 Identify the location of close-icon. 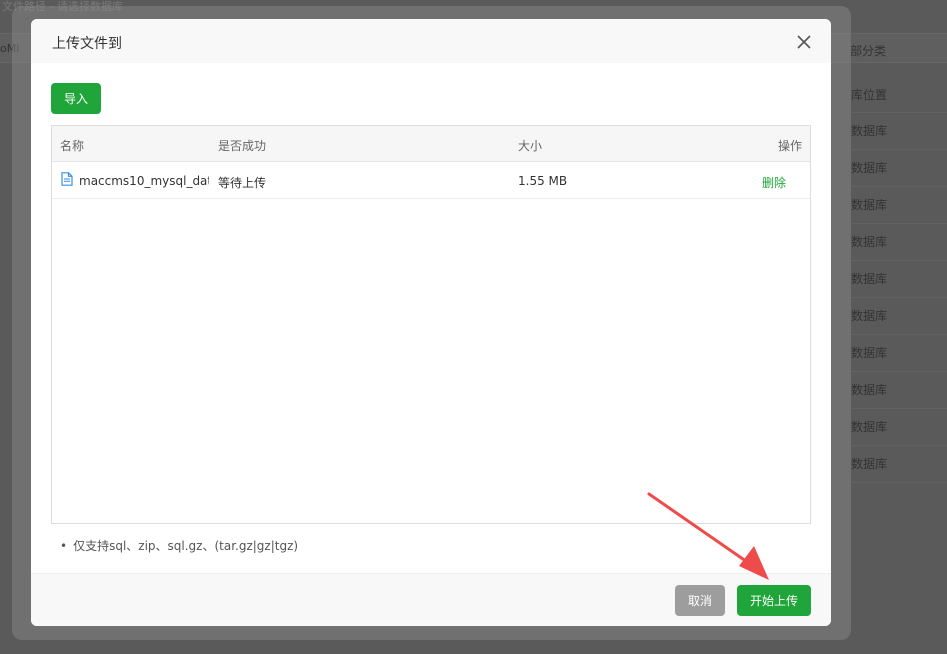
(804, 42).